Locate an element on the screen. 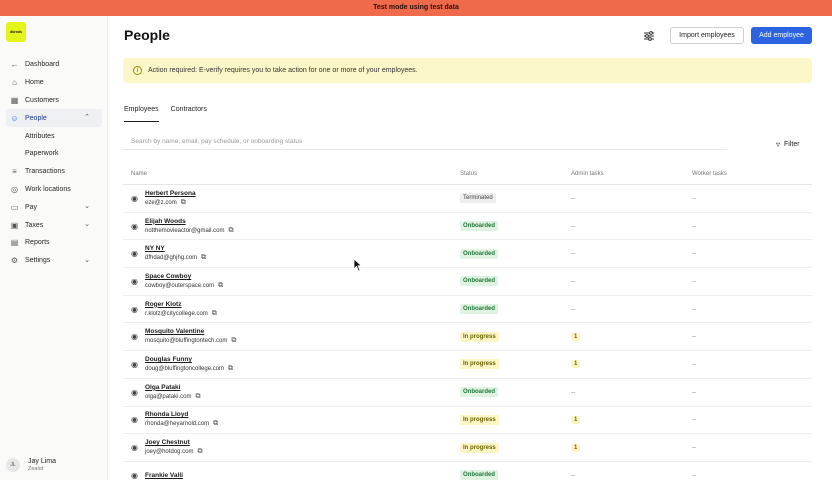 This screenshot has height=480, width=832. info-icon: i is located at coordinates (137, 70).